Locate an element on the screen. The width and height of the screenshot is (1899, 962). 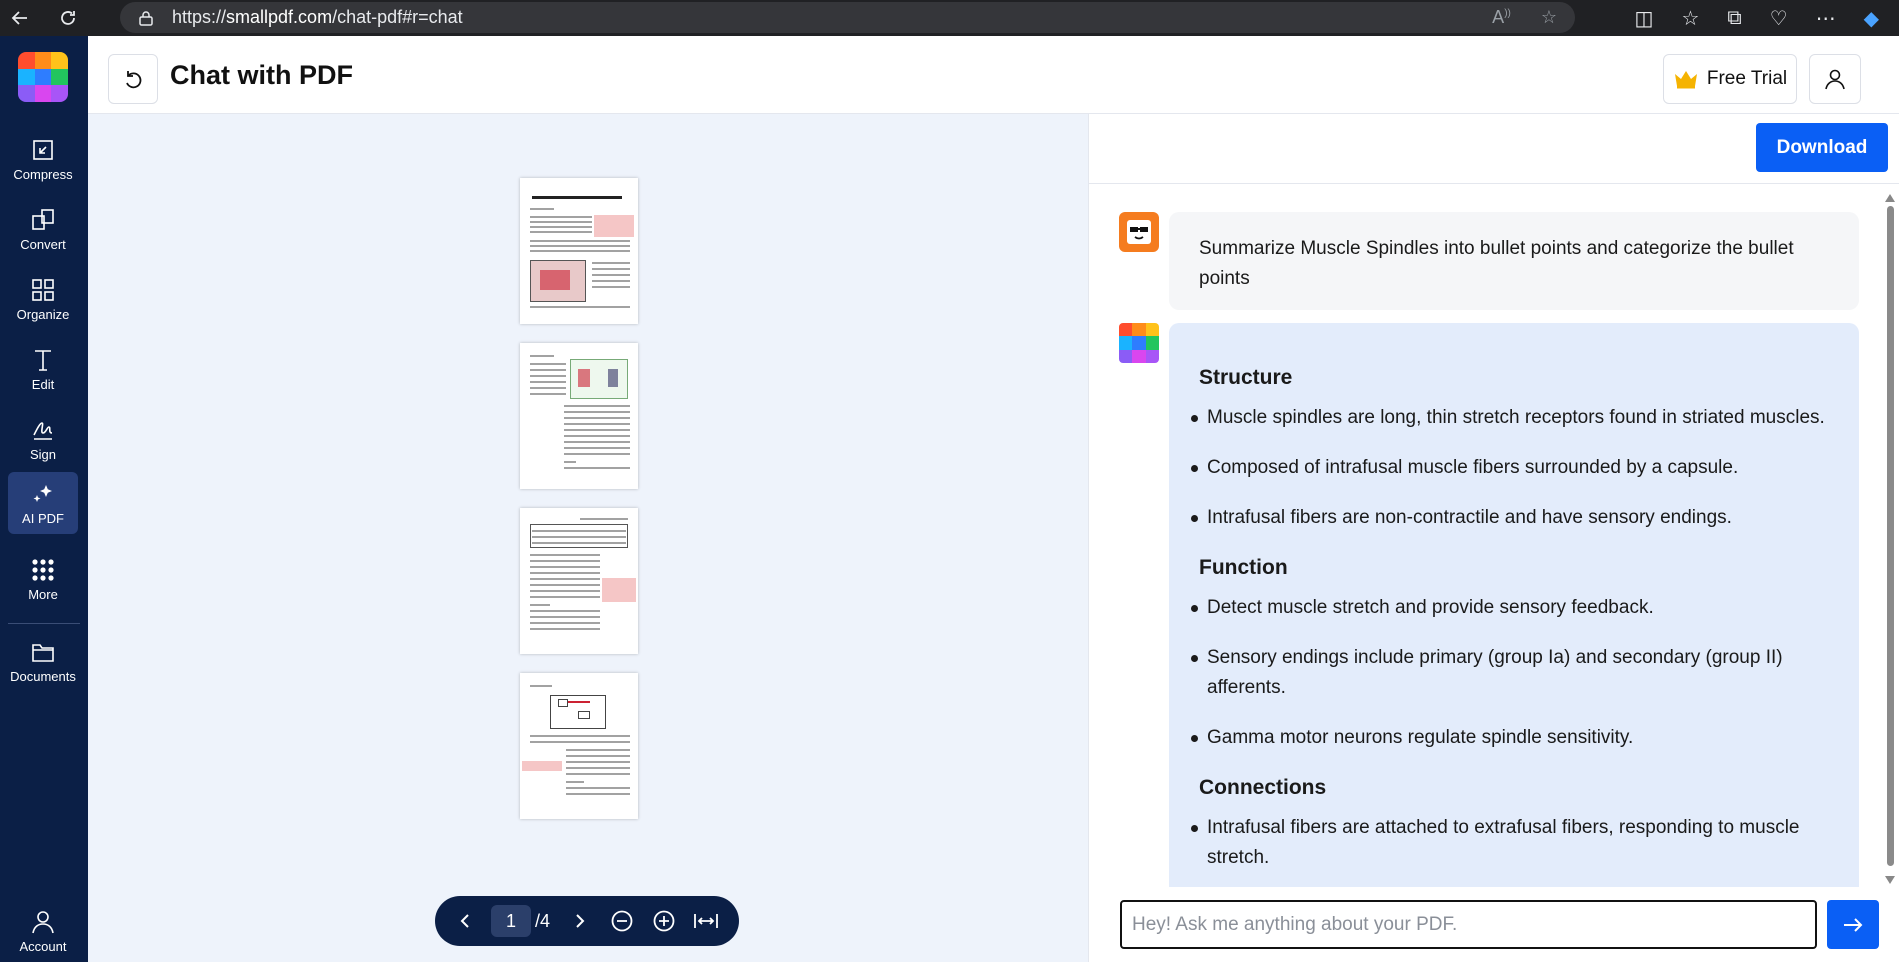
zoom-in-icon is located at coordinates (664, 921).